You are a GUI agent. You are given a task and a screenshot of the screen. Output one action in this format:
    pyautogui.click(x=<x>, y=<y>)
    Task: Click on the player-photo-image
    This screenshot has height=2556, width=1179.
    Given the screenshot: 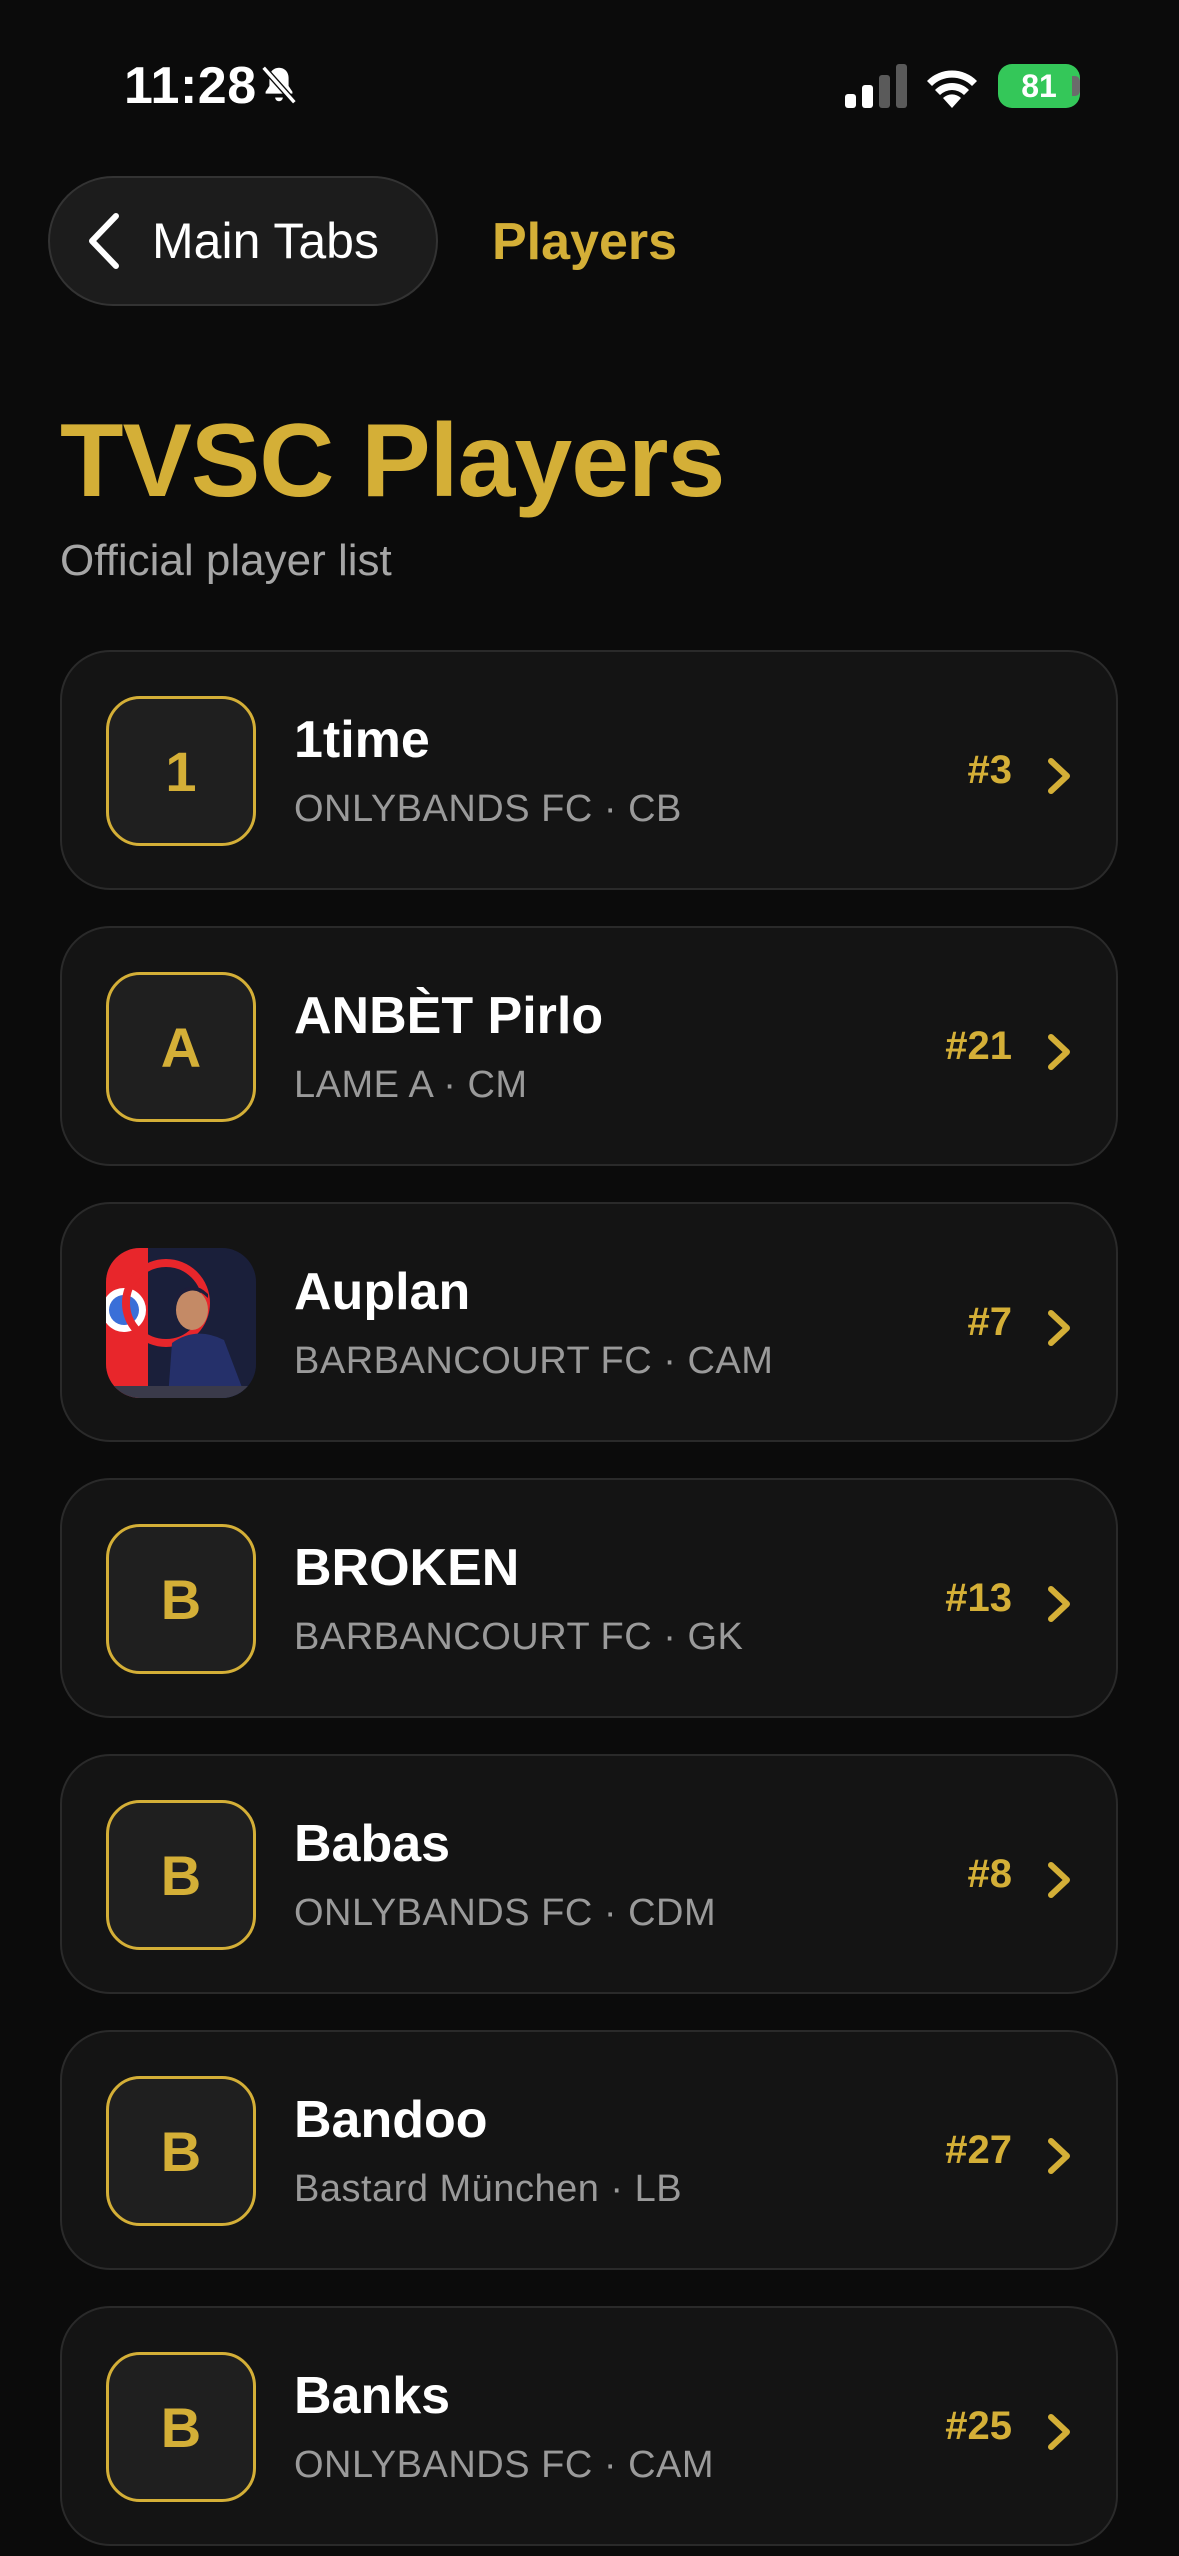 What is the action you would take?
    pyautogui.click(x=181, y=1323)
    